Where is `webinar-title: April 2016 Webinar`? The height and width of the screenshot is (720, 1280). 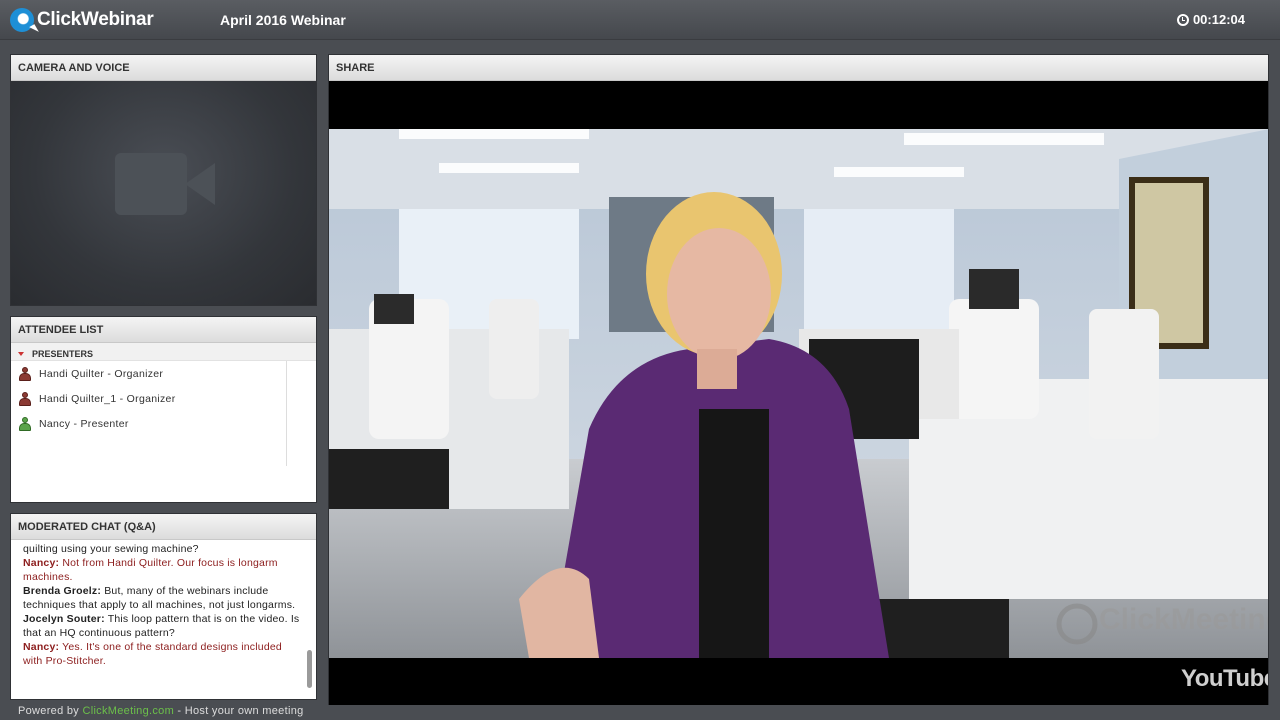 webinar-title: April 2016 Webinar is located at coordinates (283, 20).